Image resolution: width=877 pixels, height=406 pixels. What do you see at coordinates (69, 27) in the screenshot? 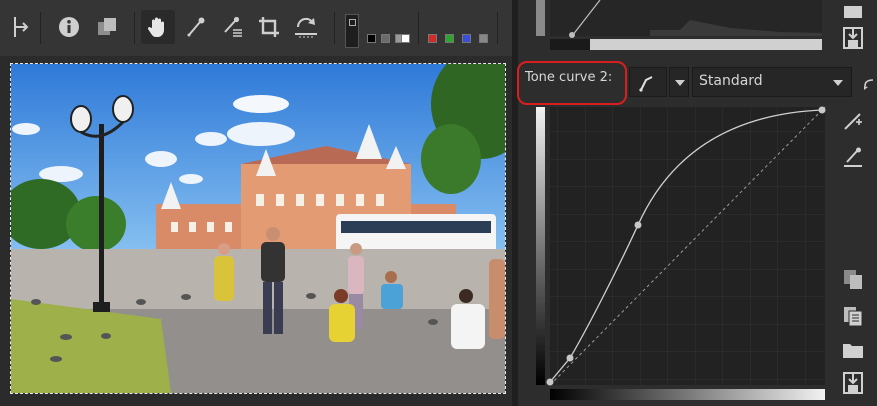
I see `info-icon` at bounding box center [69, 27].